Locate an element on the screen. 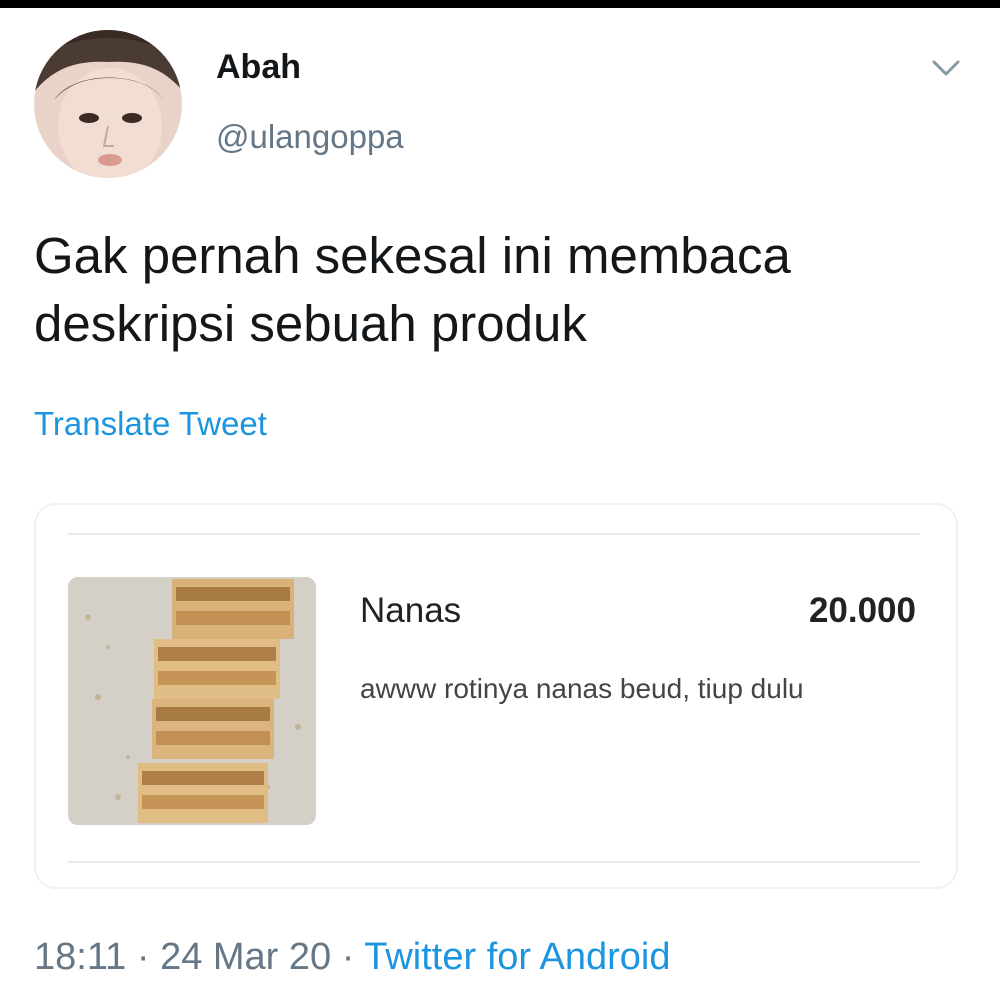  user-handle: @ulangoppa is located at coordinates (310, 137).